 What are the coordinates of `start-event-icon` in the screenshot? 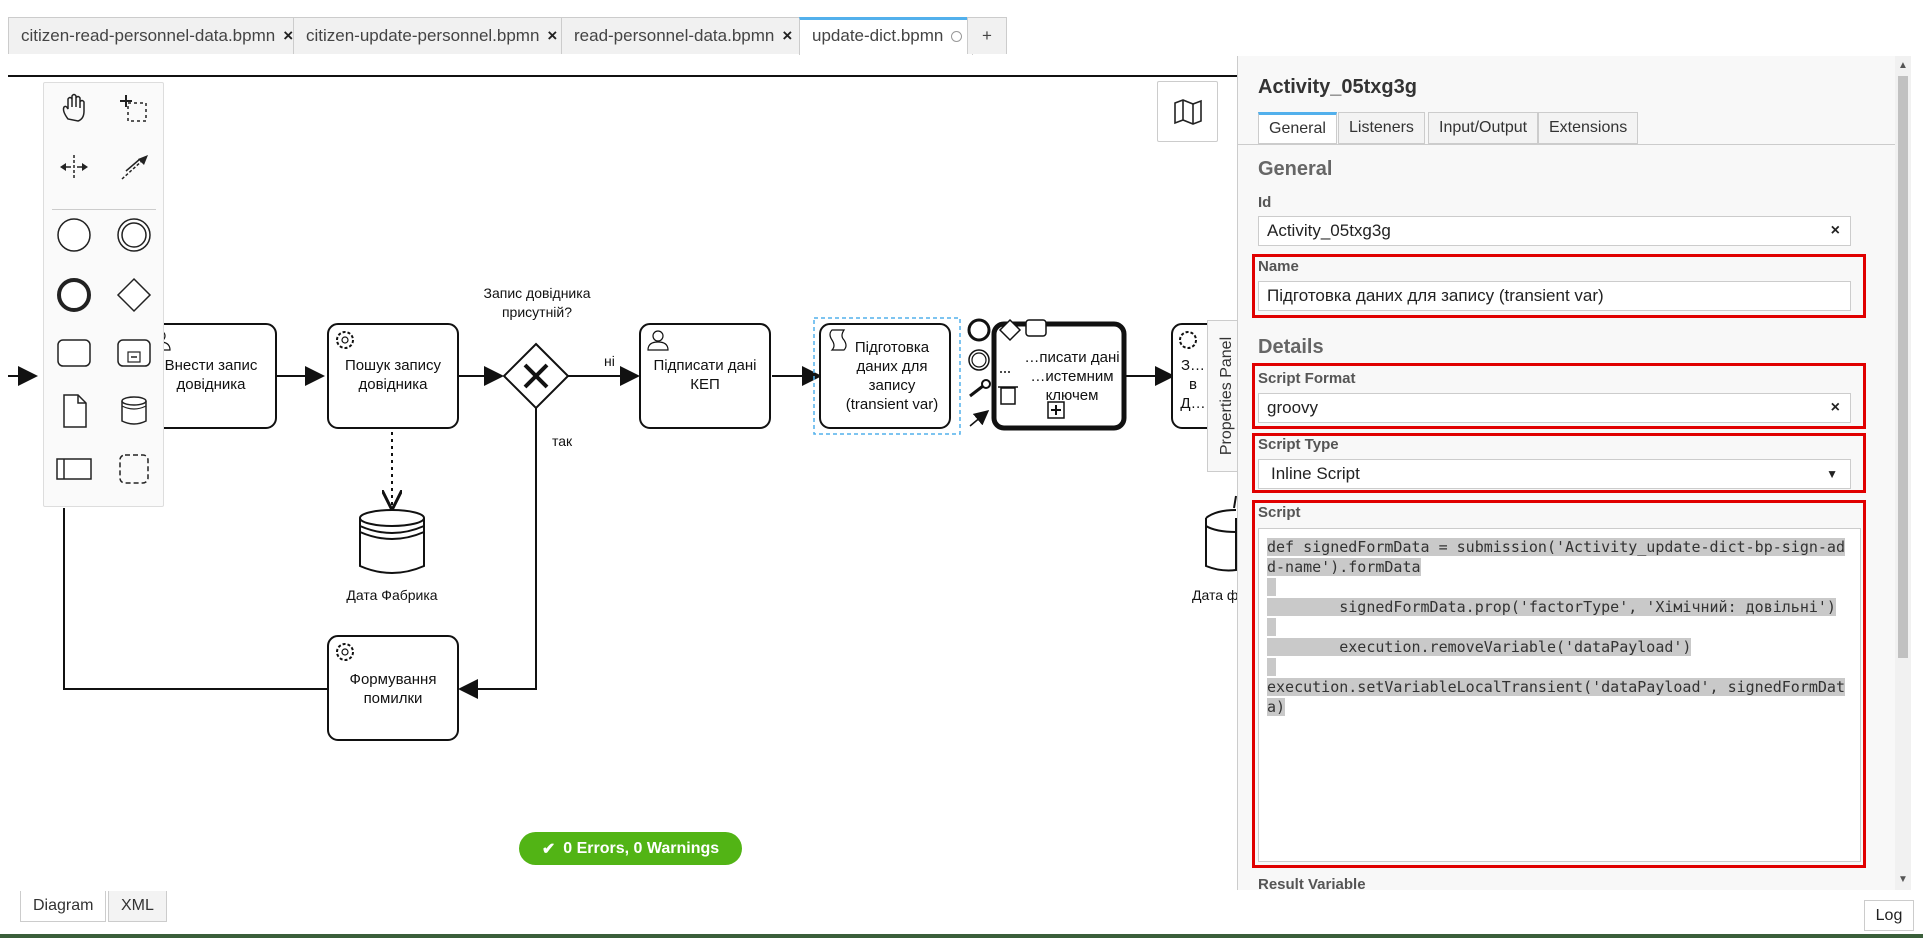 It's located at (74, 235).